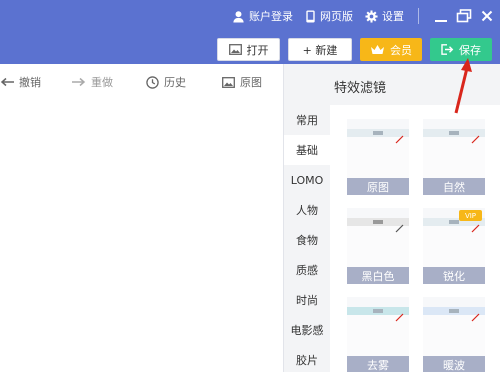  I want to click on save-label: 保存, so click(470, 50).